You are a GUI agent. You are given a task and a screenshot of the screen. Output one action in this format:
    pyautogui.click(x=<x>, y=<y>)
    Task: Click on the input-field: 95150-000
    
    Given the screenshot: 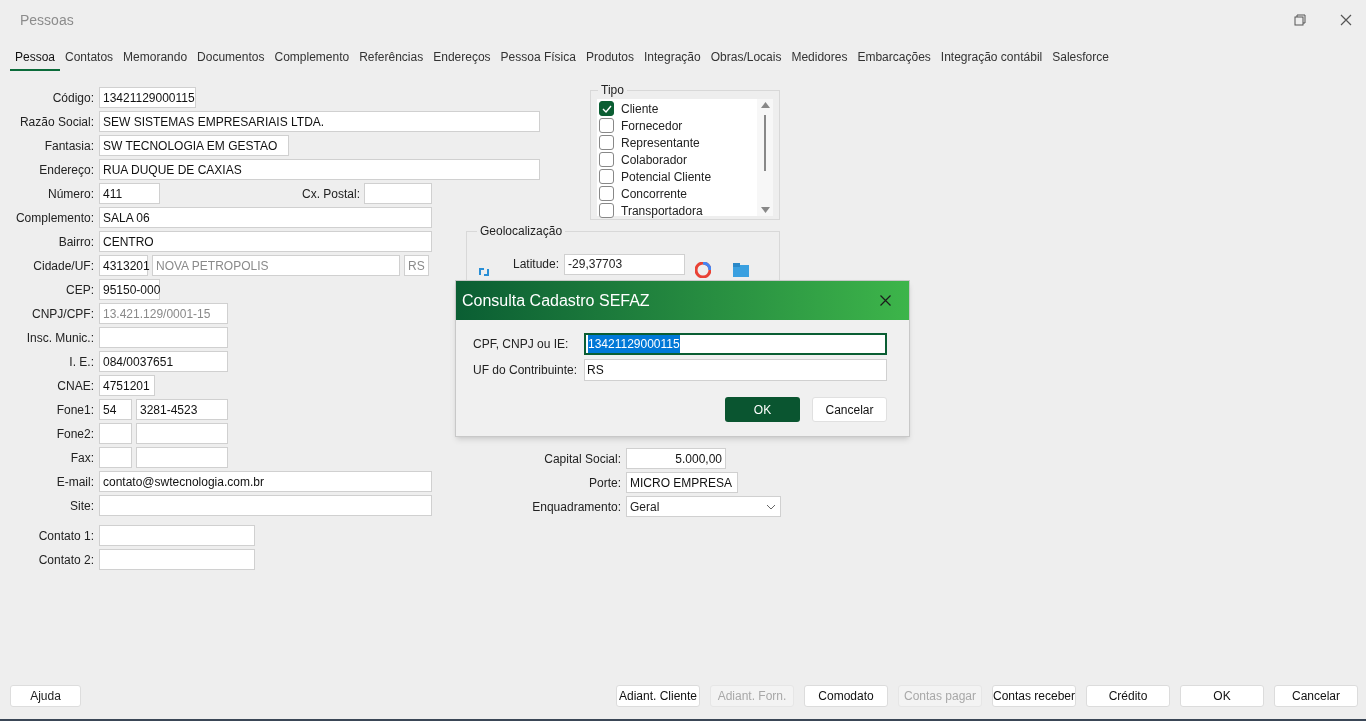 What is the action you would take?
    pyautogui.click(x=129, y=289)
    